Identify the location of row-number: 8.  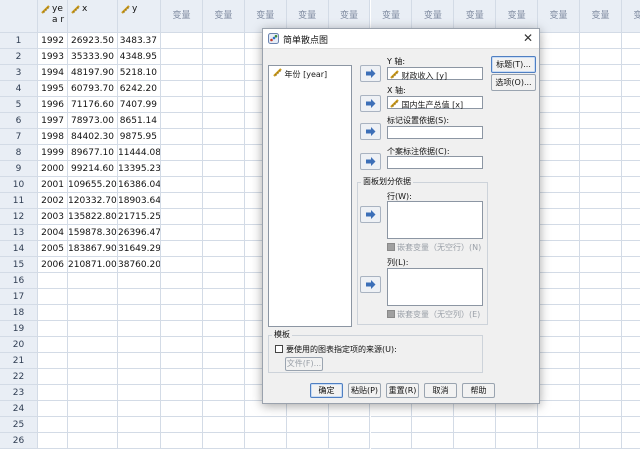
(19, 153).